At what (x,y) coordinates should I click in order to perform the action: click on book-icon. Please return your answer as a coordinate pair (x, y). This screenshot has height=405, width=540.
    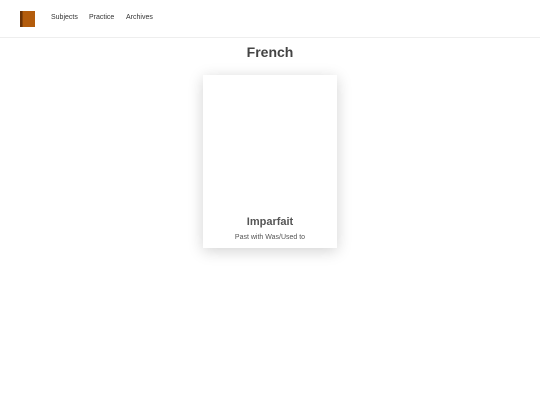
    Looking at the image, I should click on (27, 19).